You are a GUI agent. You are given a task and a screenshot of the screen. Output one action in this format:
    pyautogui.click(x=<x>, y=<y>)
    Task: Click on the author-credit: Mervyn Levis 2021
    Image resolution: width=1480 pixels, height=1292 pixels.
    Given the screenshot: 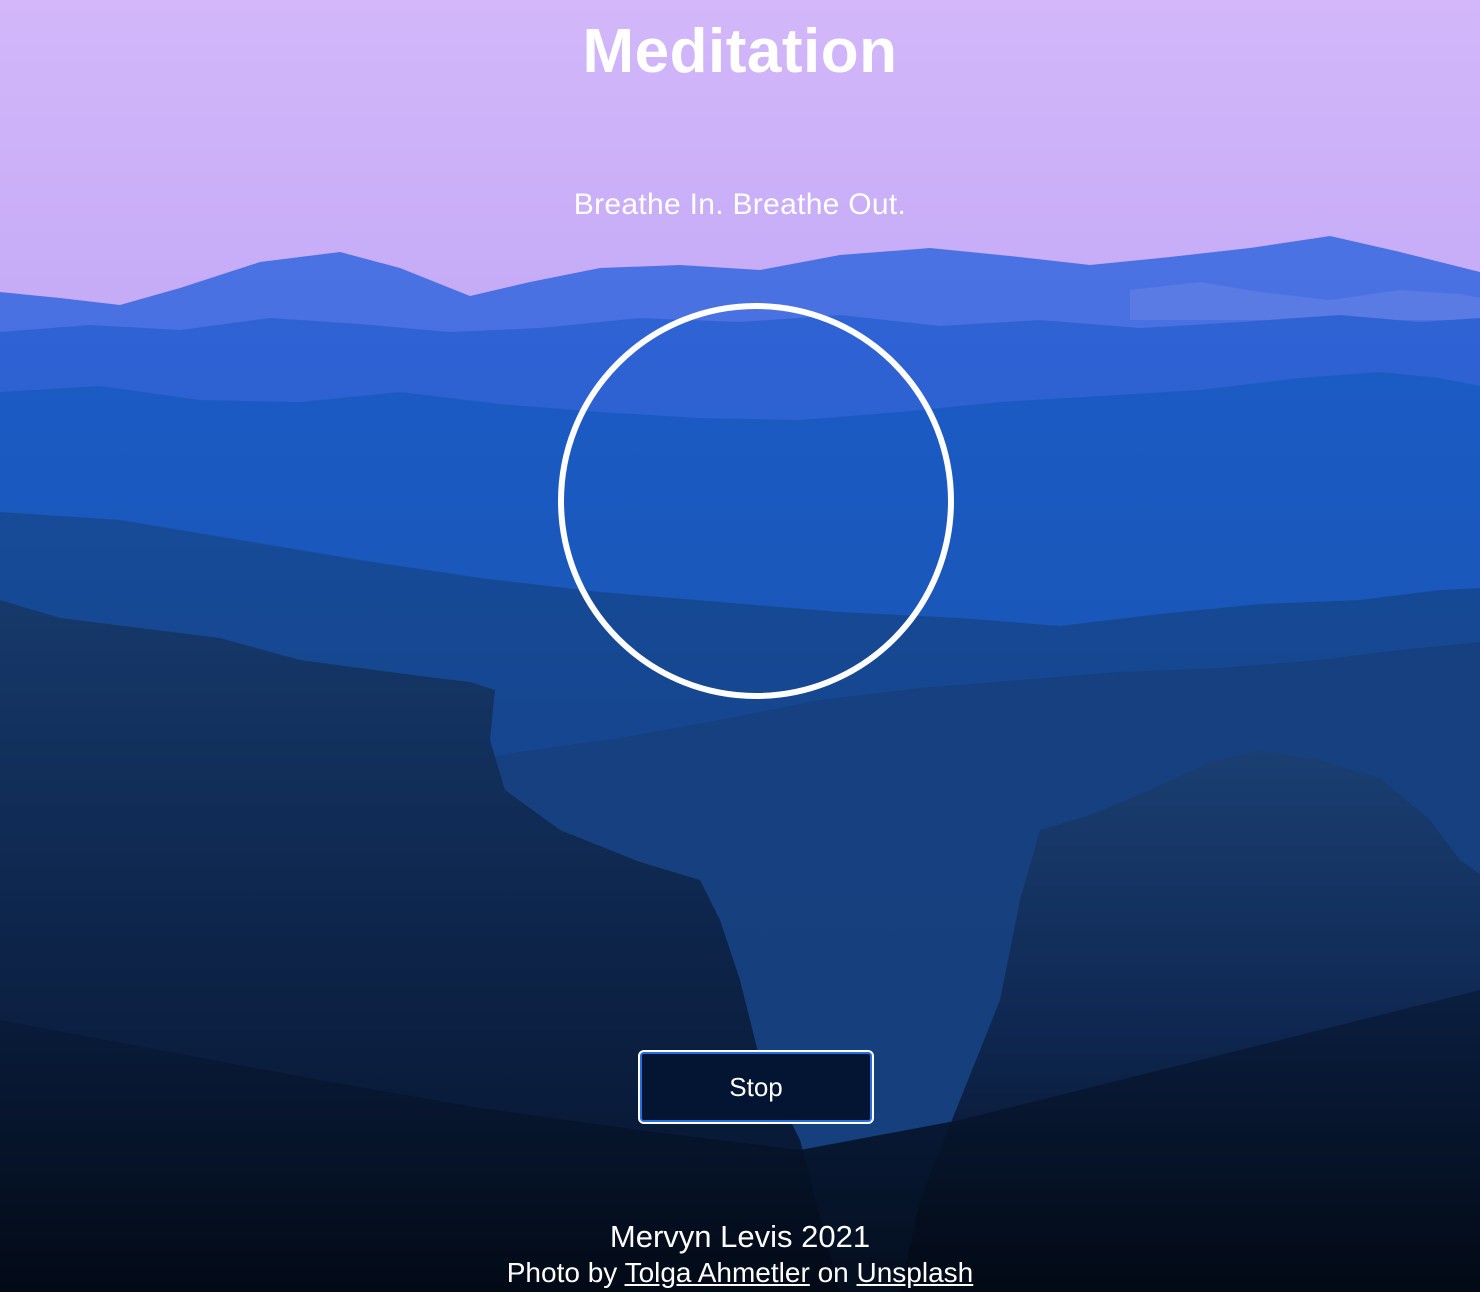 What is the action you would take?
    pyautogui.click(x=740, y=1236)
    